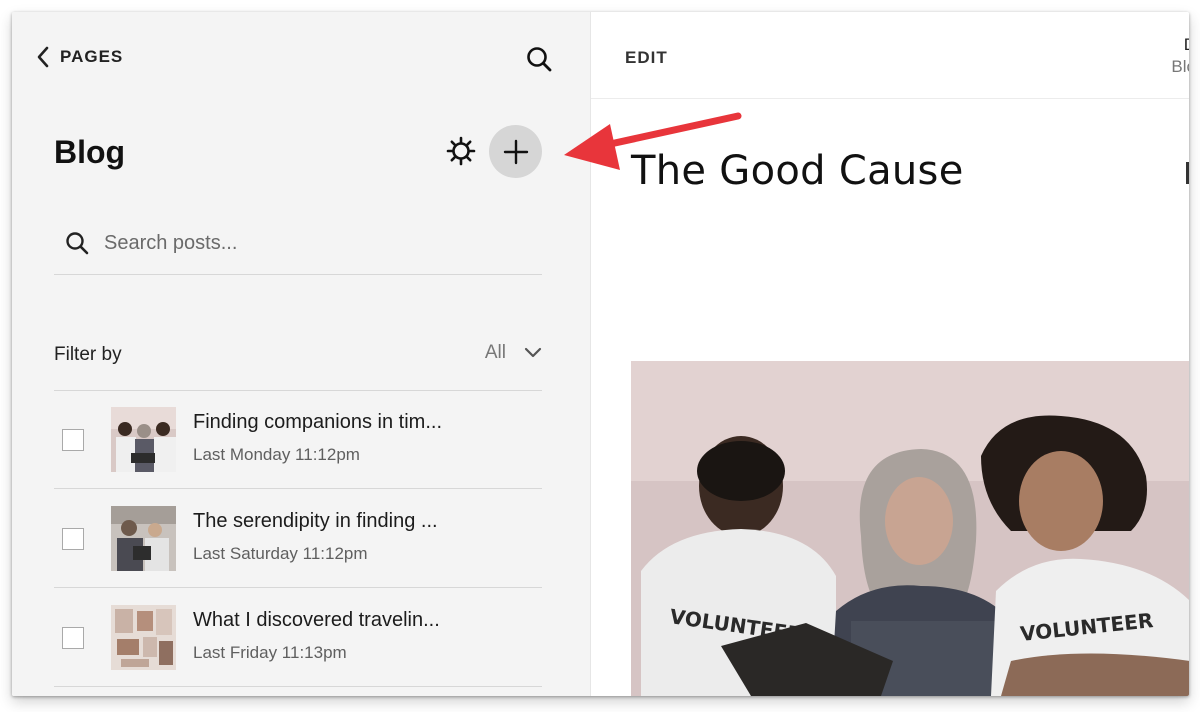 This screenshot has width=1200, height=712. Describe the element at coordinates (88, 354) in the screenshot. I see `filter-label: Filter by` at that location.